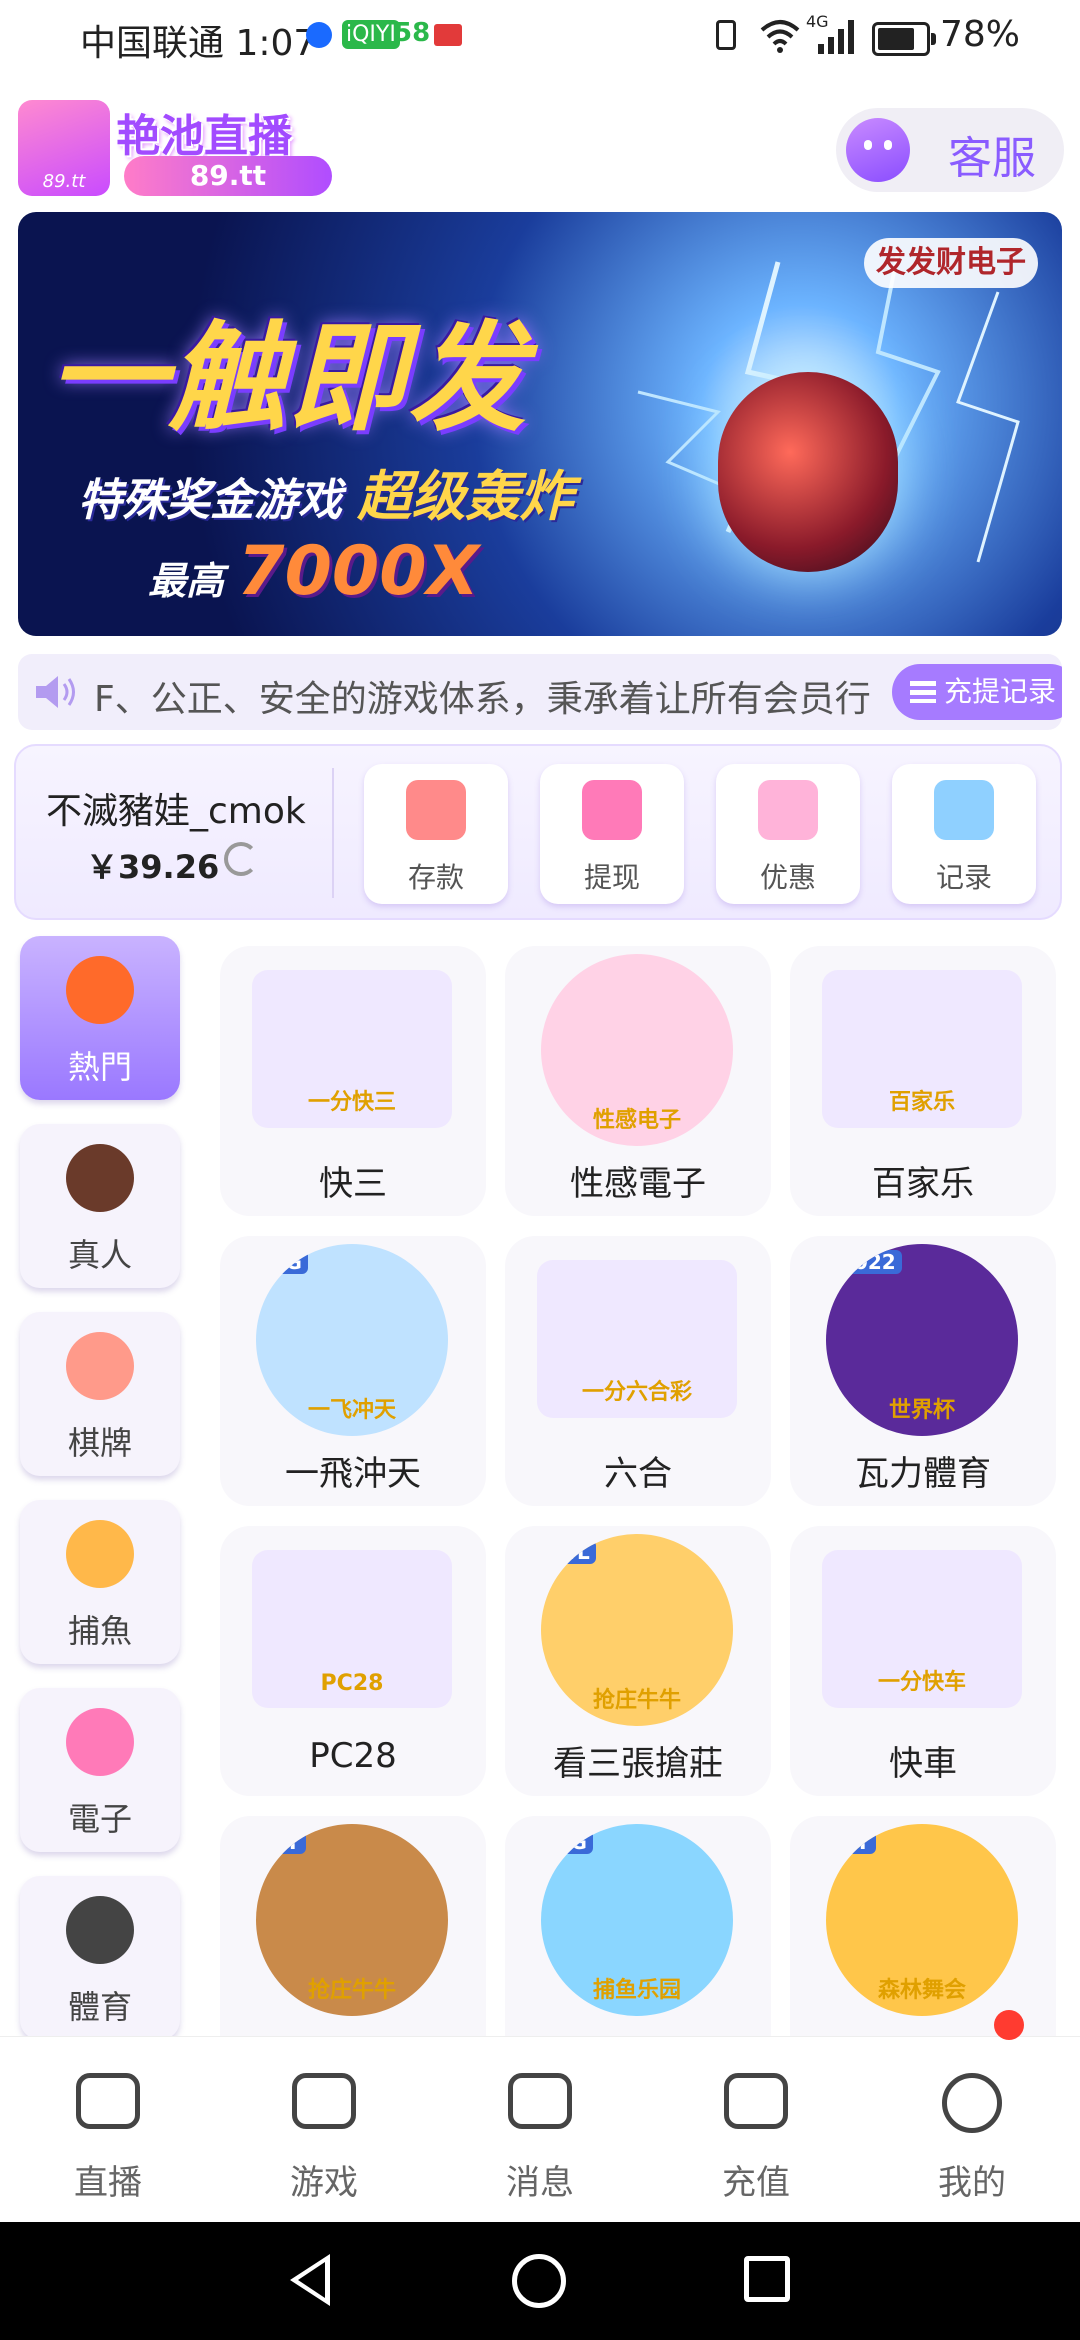  What do you see at coordinates (964, 810) in the screenshot?
I see `bar-chart-icon` at bounding box center [964, 810].